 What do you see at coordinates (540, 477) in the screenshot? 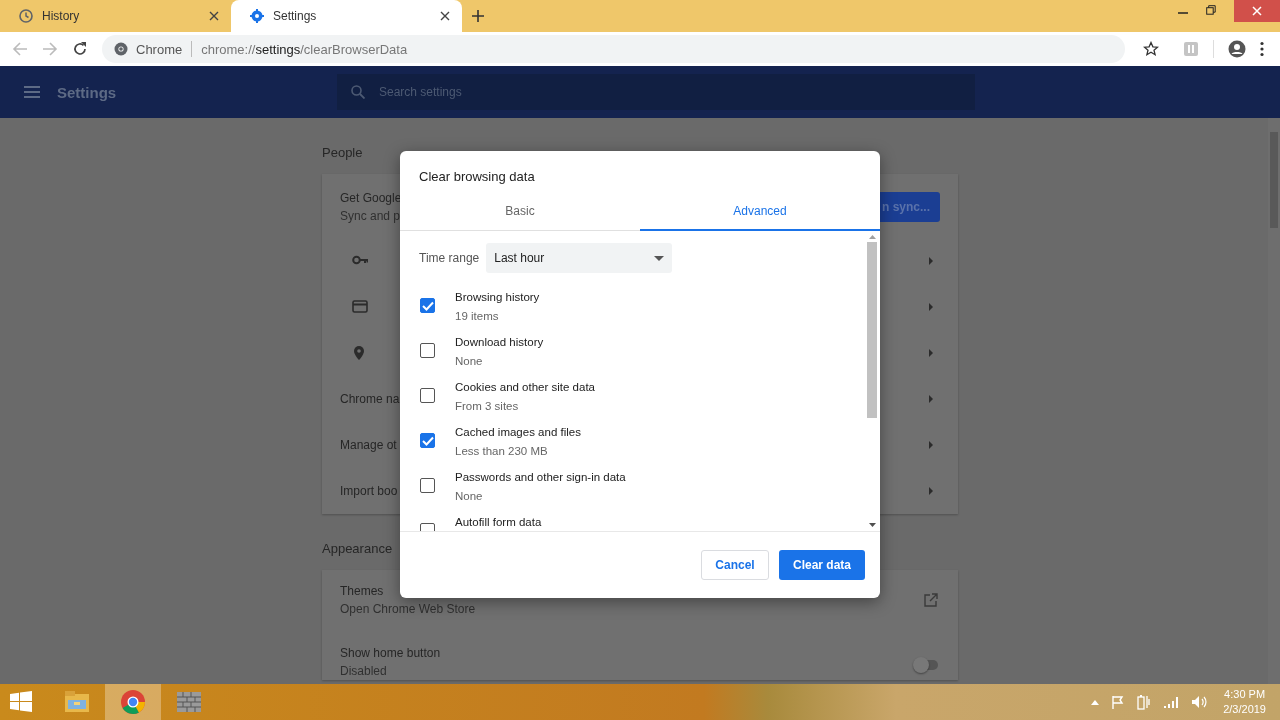
I see `checkbox-label: Passwords and other sign-in data` at bounding box center [540, 477].